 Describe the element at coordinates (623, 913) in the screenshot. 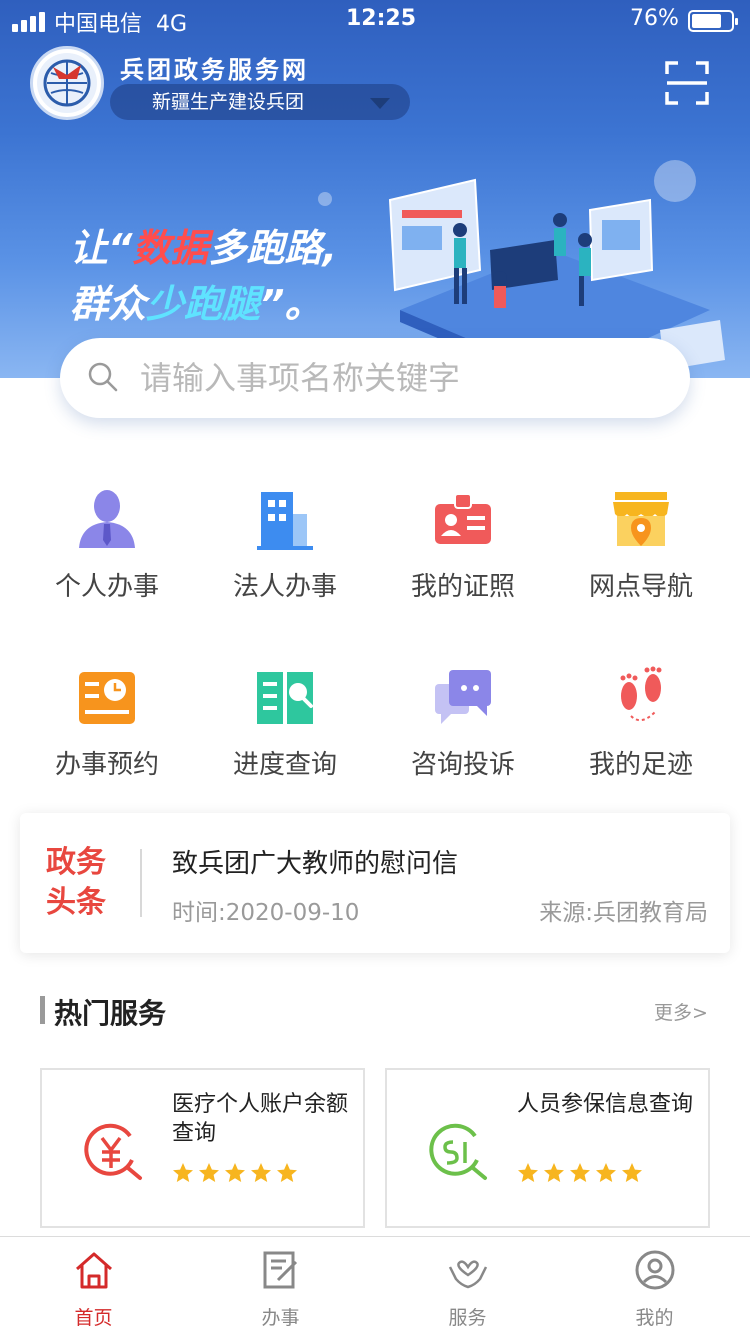

I see `headline-source: 来源:兵团教育局` at that location.